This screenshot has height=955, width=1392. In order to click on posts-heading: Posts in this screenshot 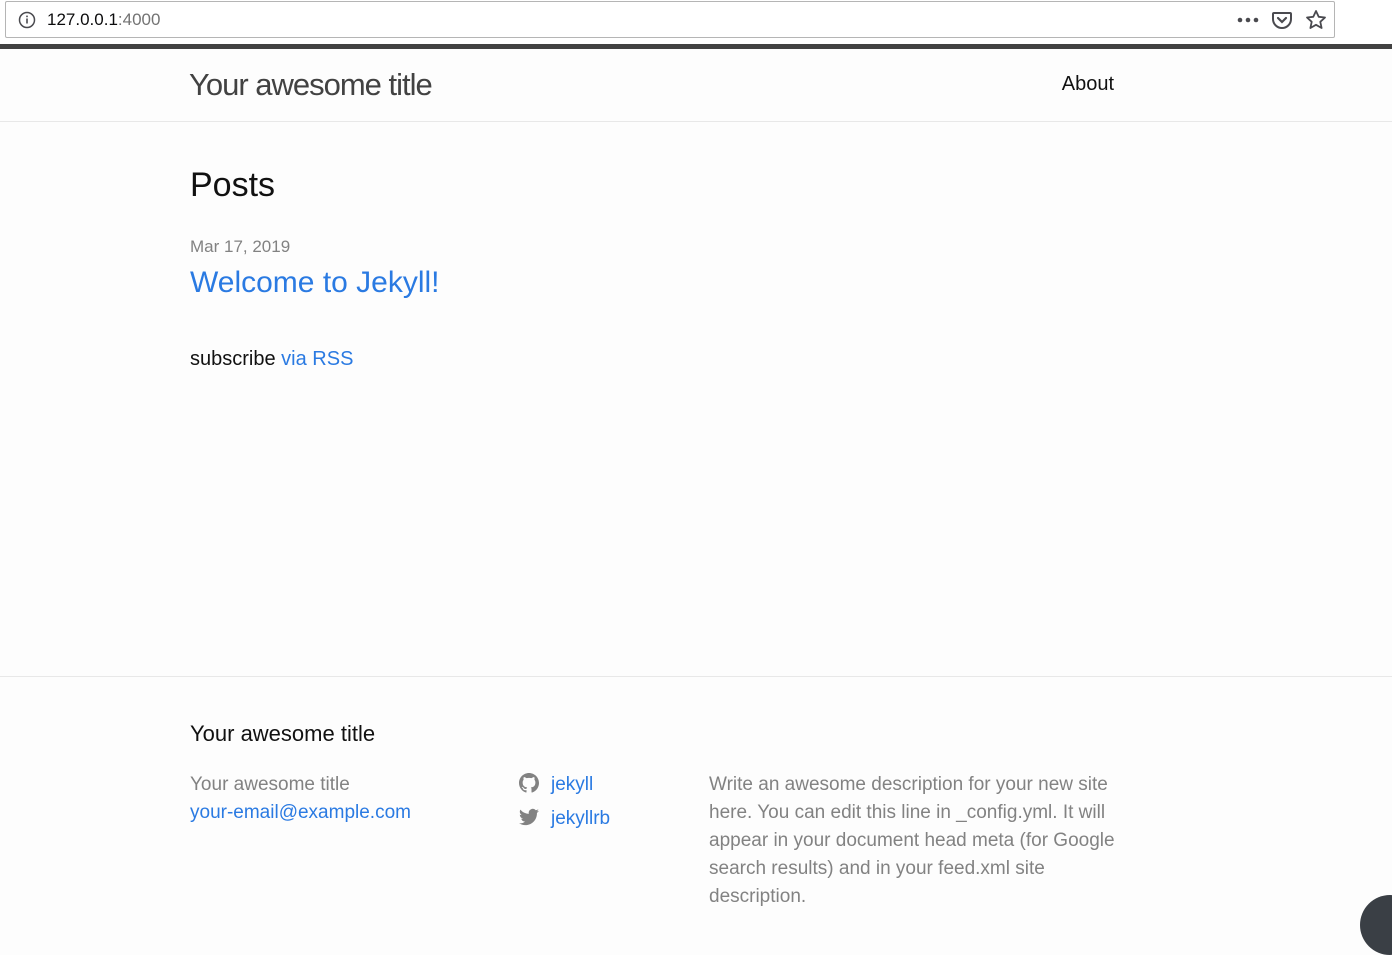, I will do `click(233, 185)`.